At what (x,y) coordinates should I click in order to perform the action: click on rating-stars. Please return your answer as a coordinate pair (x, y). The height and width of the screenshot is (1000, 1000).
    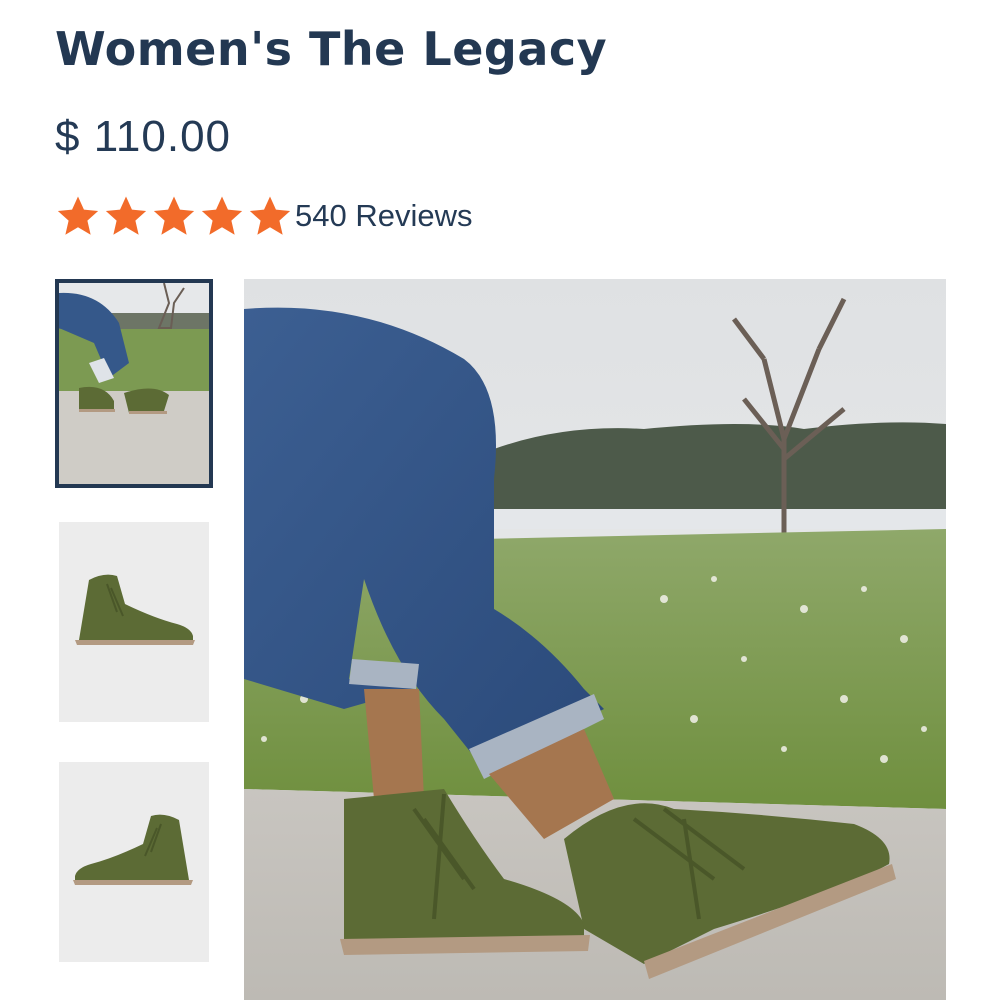
    Looking at the image, I should click on (175, 216).